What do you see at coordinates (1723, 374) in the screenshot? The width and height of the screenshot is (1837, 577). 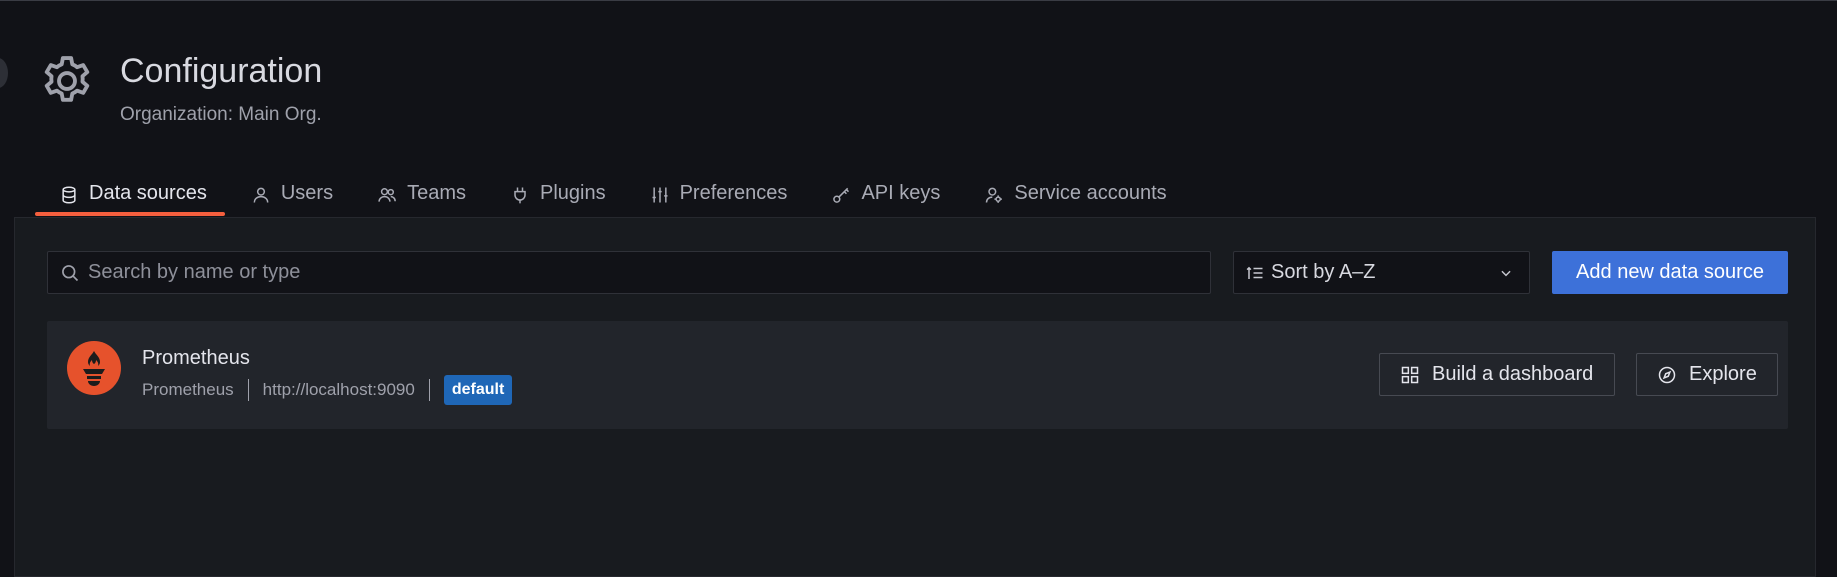 I see `explore-label: Explore` at bounding box center [1723, 374].